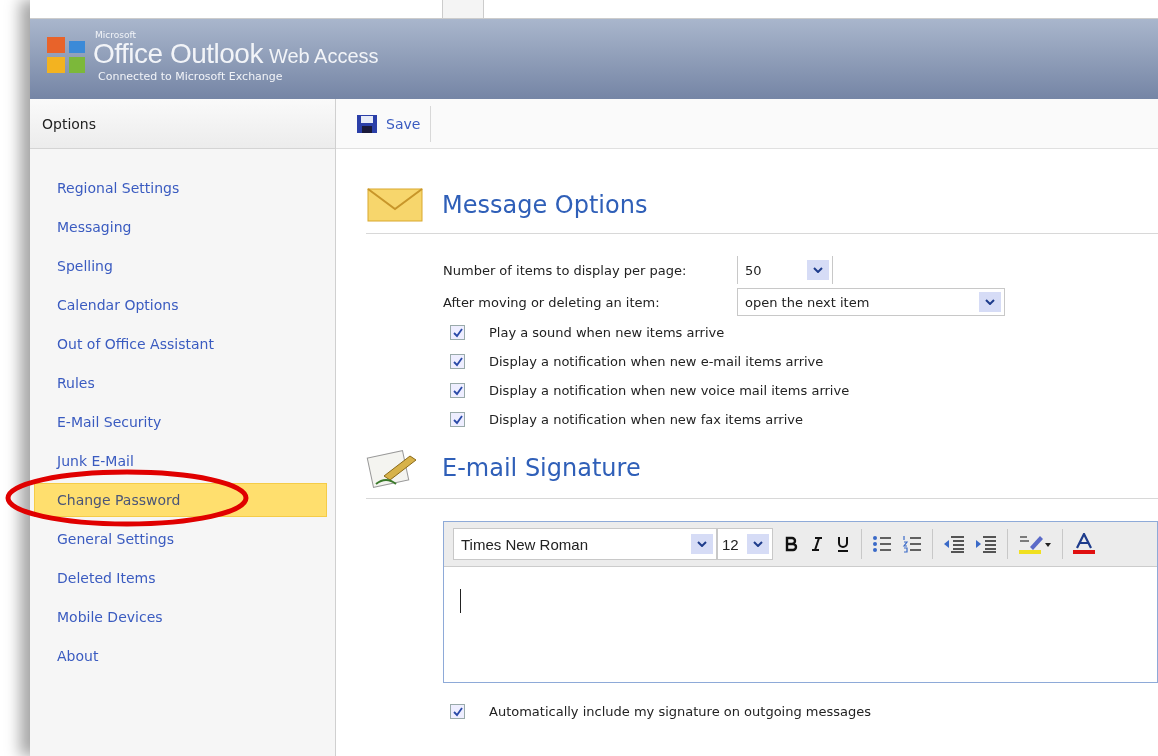  Describe the element at coordinates (191, 76) in the screenshot. I see `connection-subtitle: Connected to Microsoft Exchange` at that location.